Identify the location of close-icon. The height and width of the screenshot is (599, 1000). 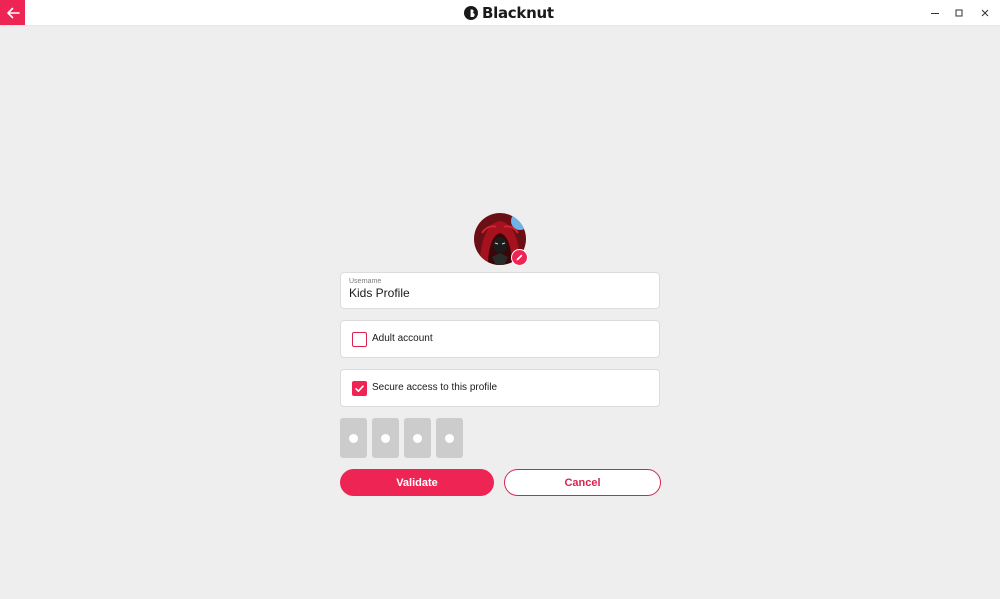
(985, 12).